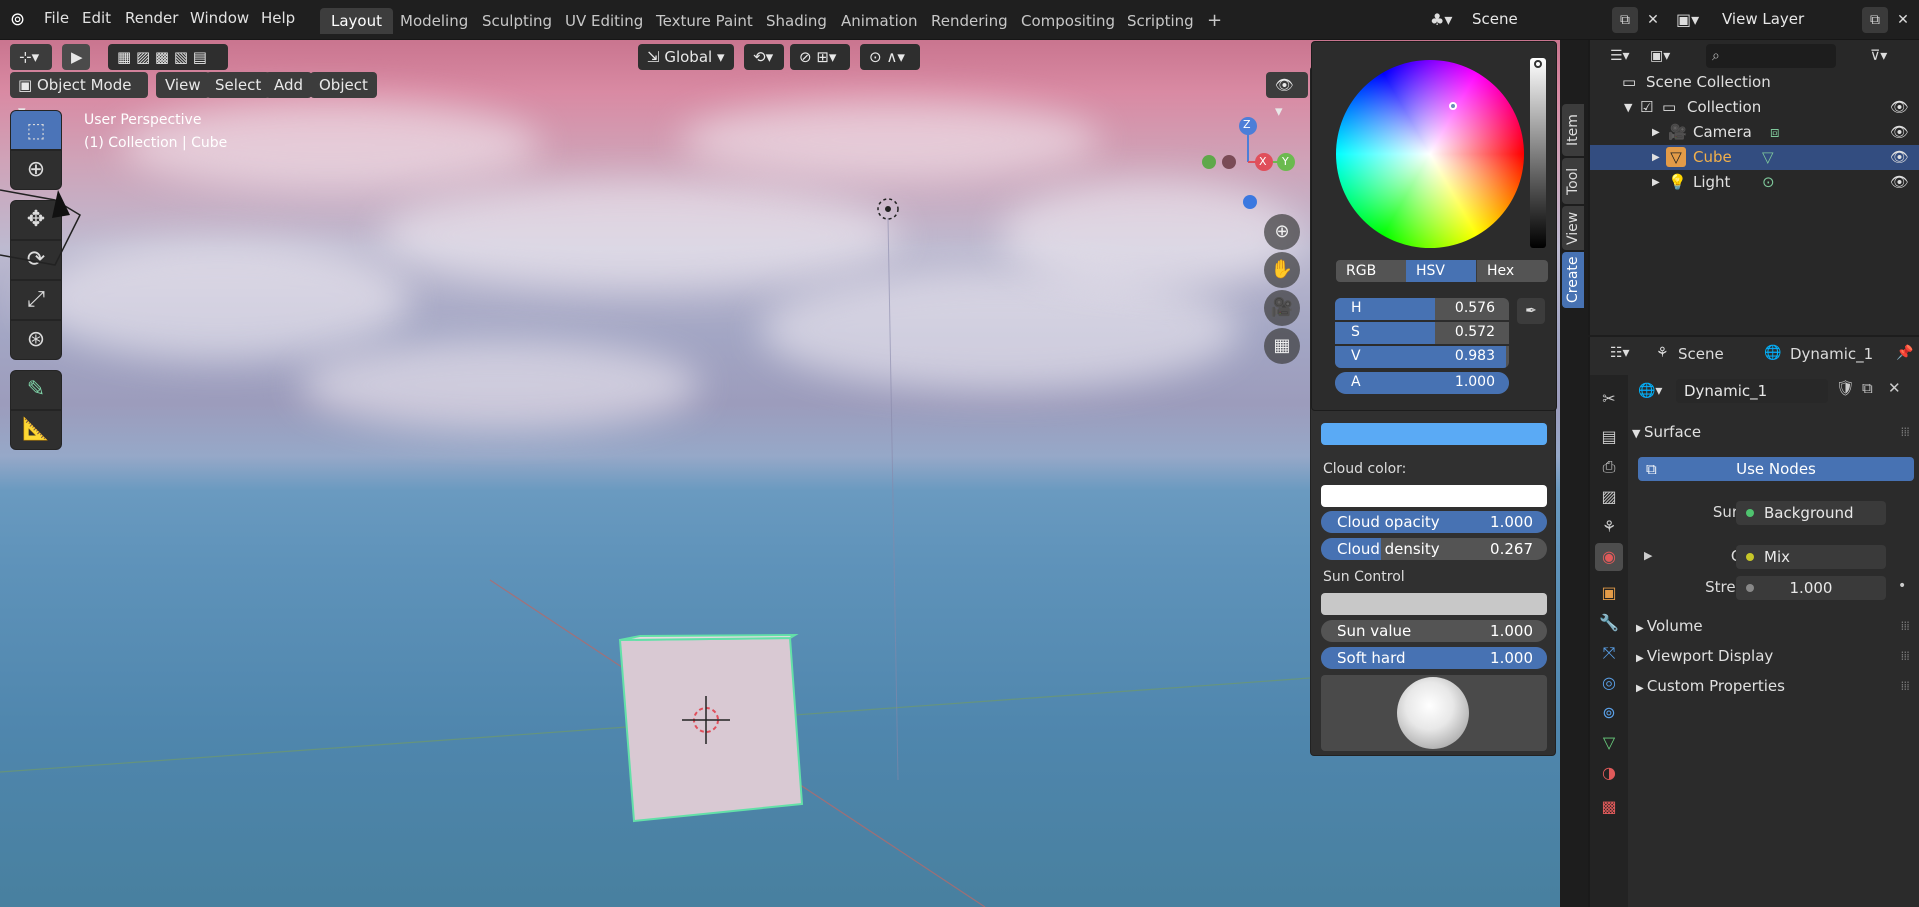 The width and height of the screenshot is (1919, 907). I want to click on outliner-row-scene-collection: ▭ Scene Collection, so click(1754, 82).